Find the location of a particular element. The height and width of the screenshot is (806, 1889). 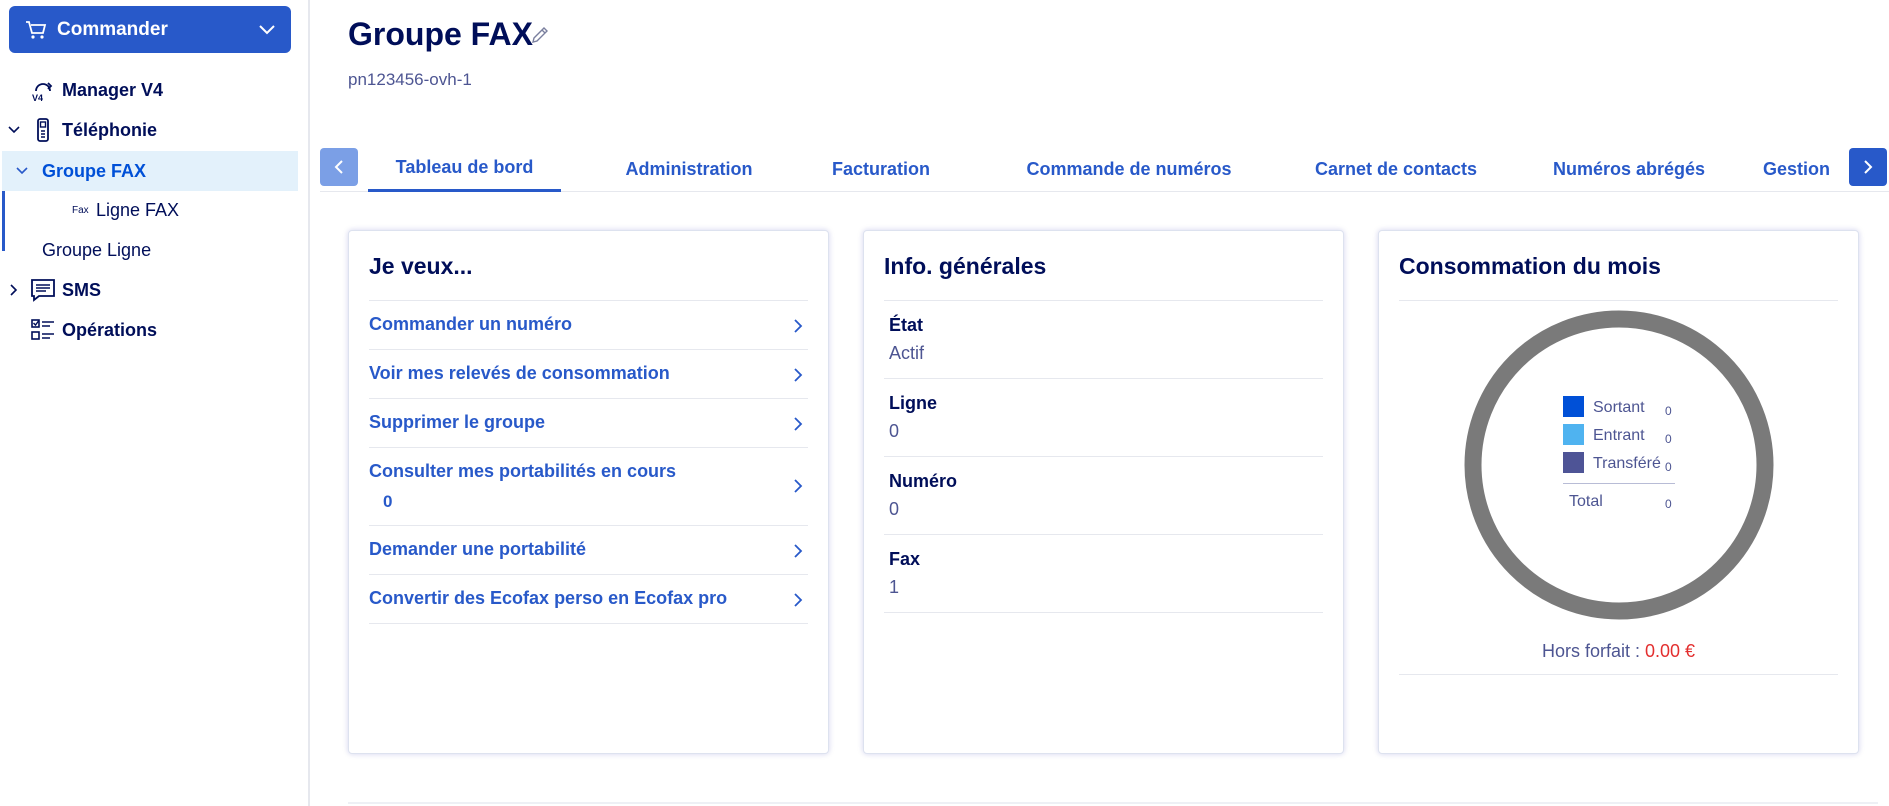

tabs-scroll-right-button is located at coordinates (1868, 167).